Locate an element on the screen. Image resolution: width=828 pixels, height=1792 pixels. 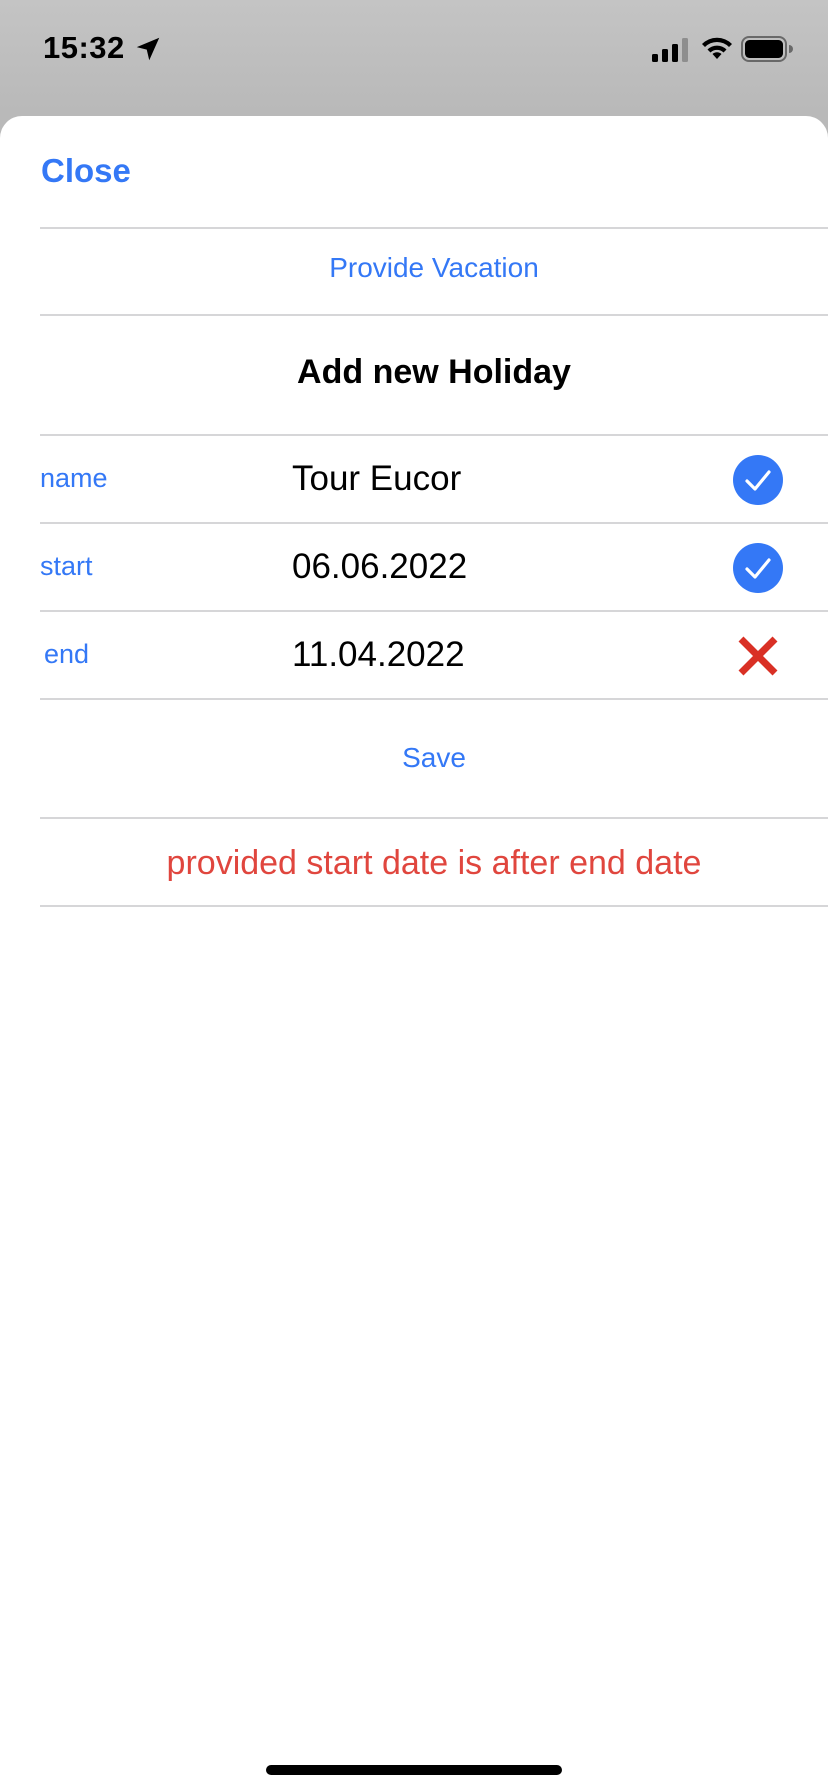
form-row-name: name Tour Eucor is located at coordinates (434, 479).